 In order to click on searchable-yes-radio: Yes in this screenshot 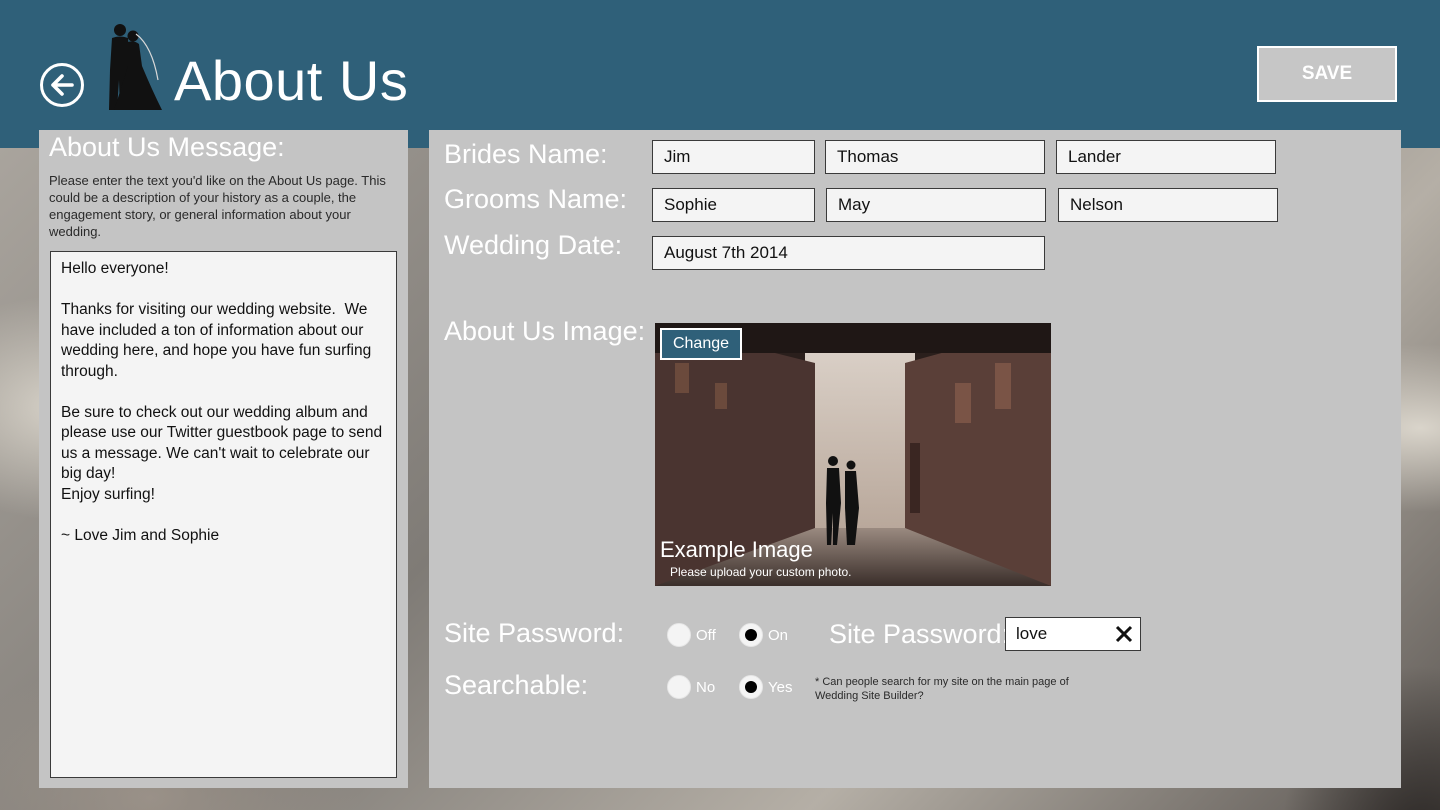, I will do `click(765, 687)`.